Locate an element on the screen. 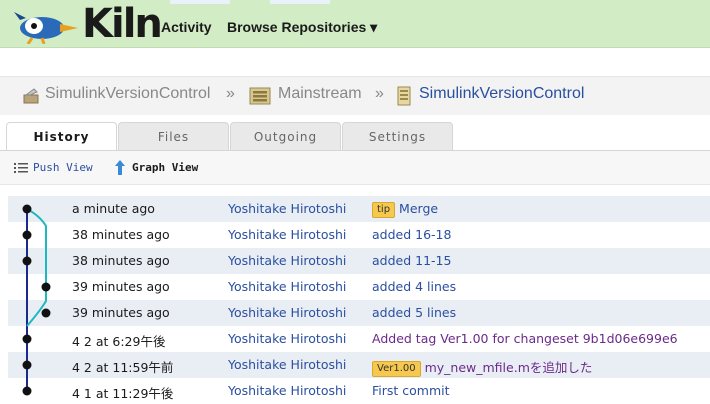  nav-activity: Activity is located at coordinates (186, 27).